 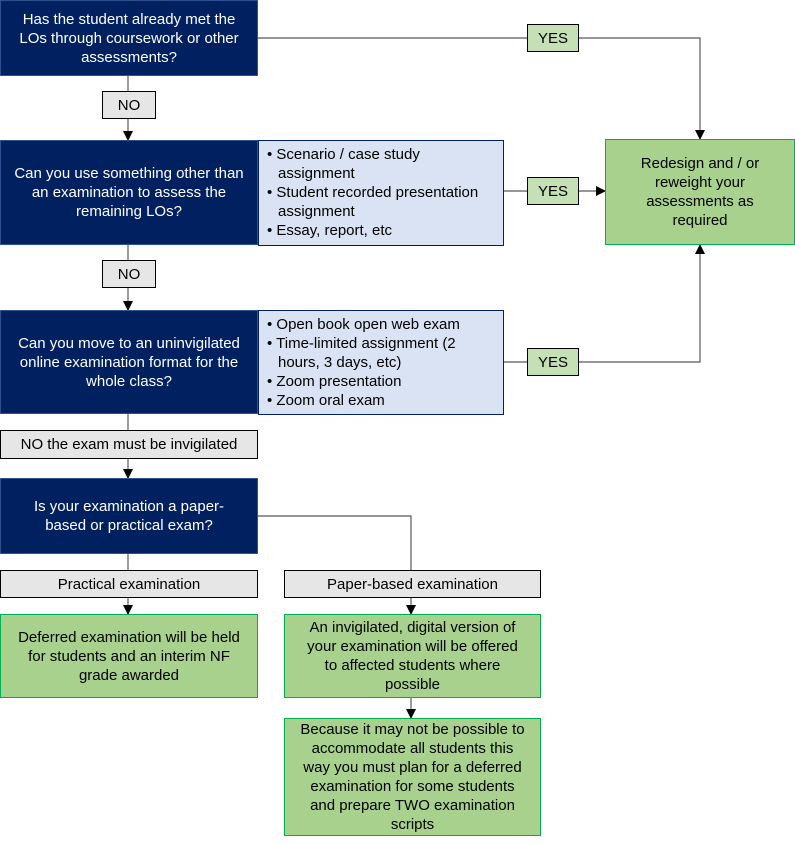 What do you see at coordinates (553, 38) in the screenshot?
I see `yes-label-1: YES` at bounding box center [553, 38].